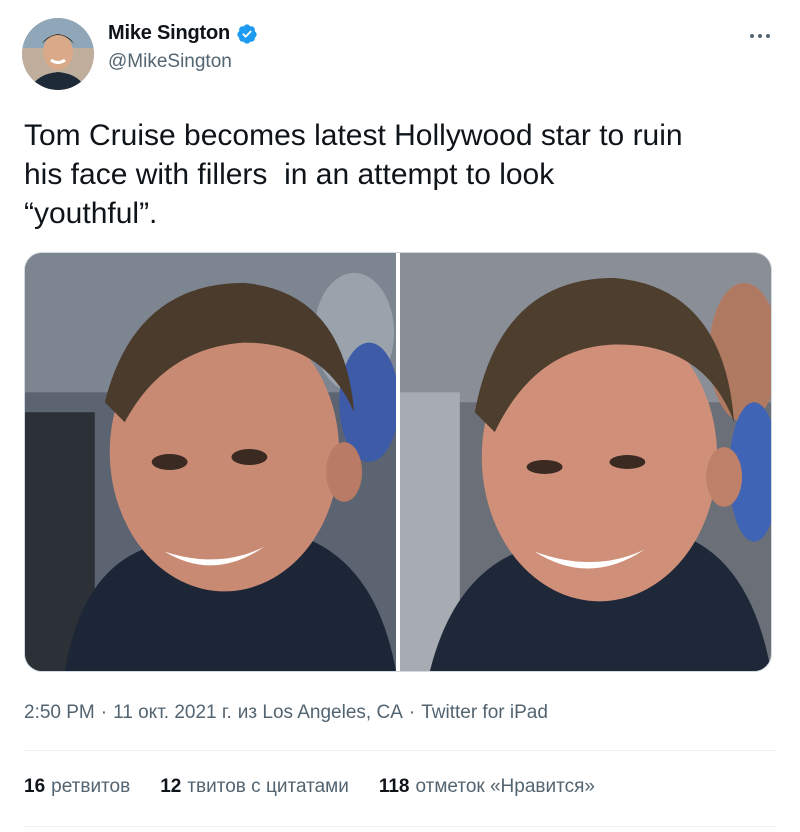 The height and width of the screenshot is (832, 800). What do you see at coordinates (91, 786) in the screenshot?
I see `retweet-label: ретвитов` at bounding box center [91, 786].